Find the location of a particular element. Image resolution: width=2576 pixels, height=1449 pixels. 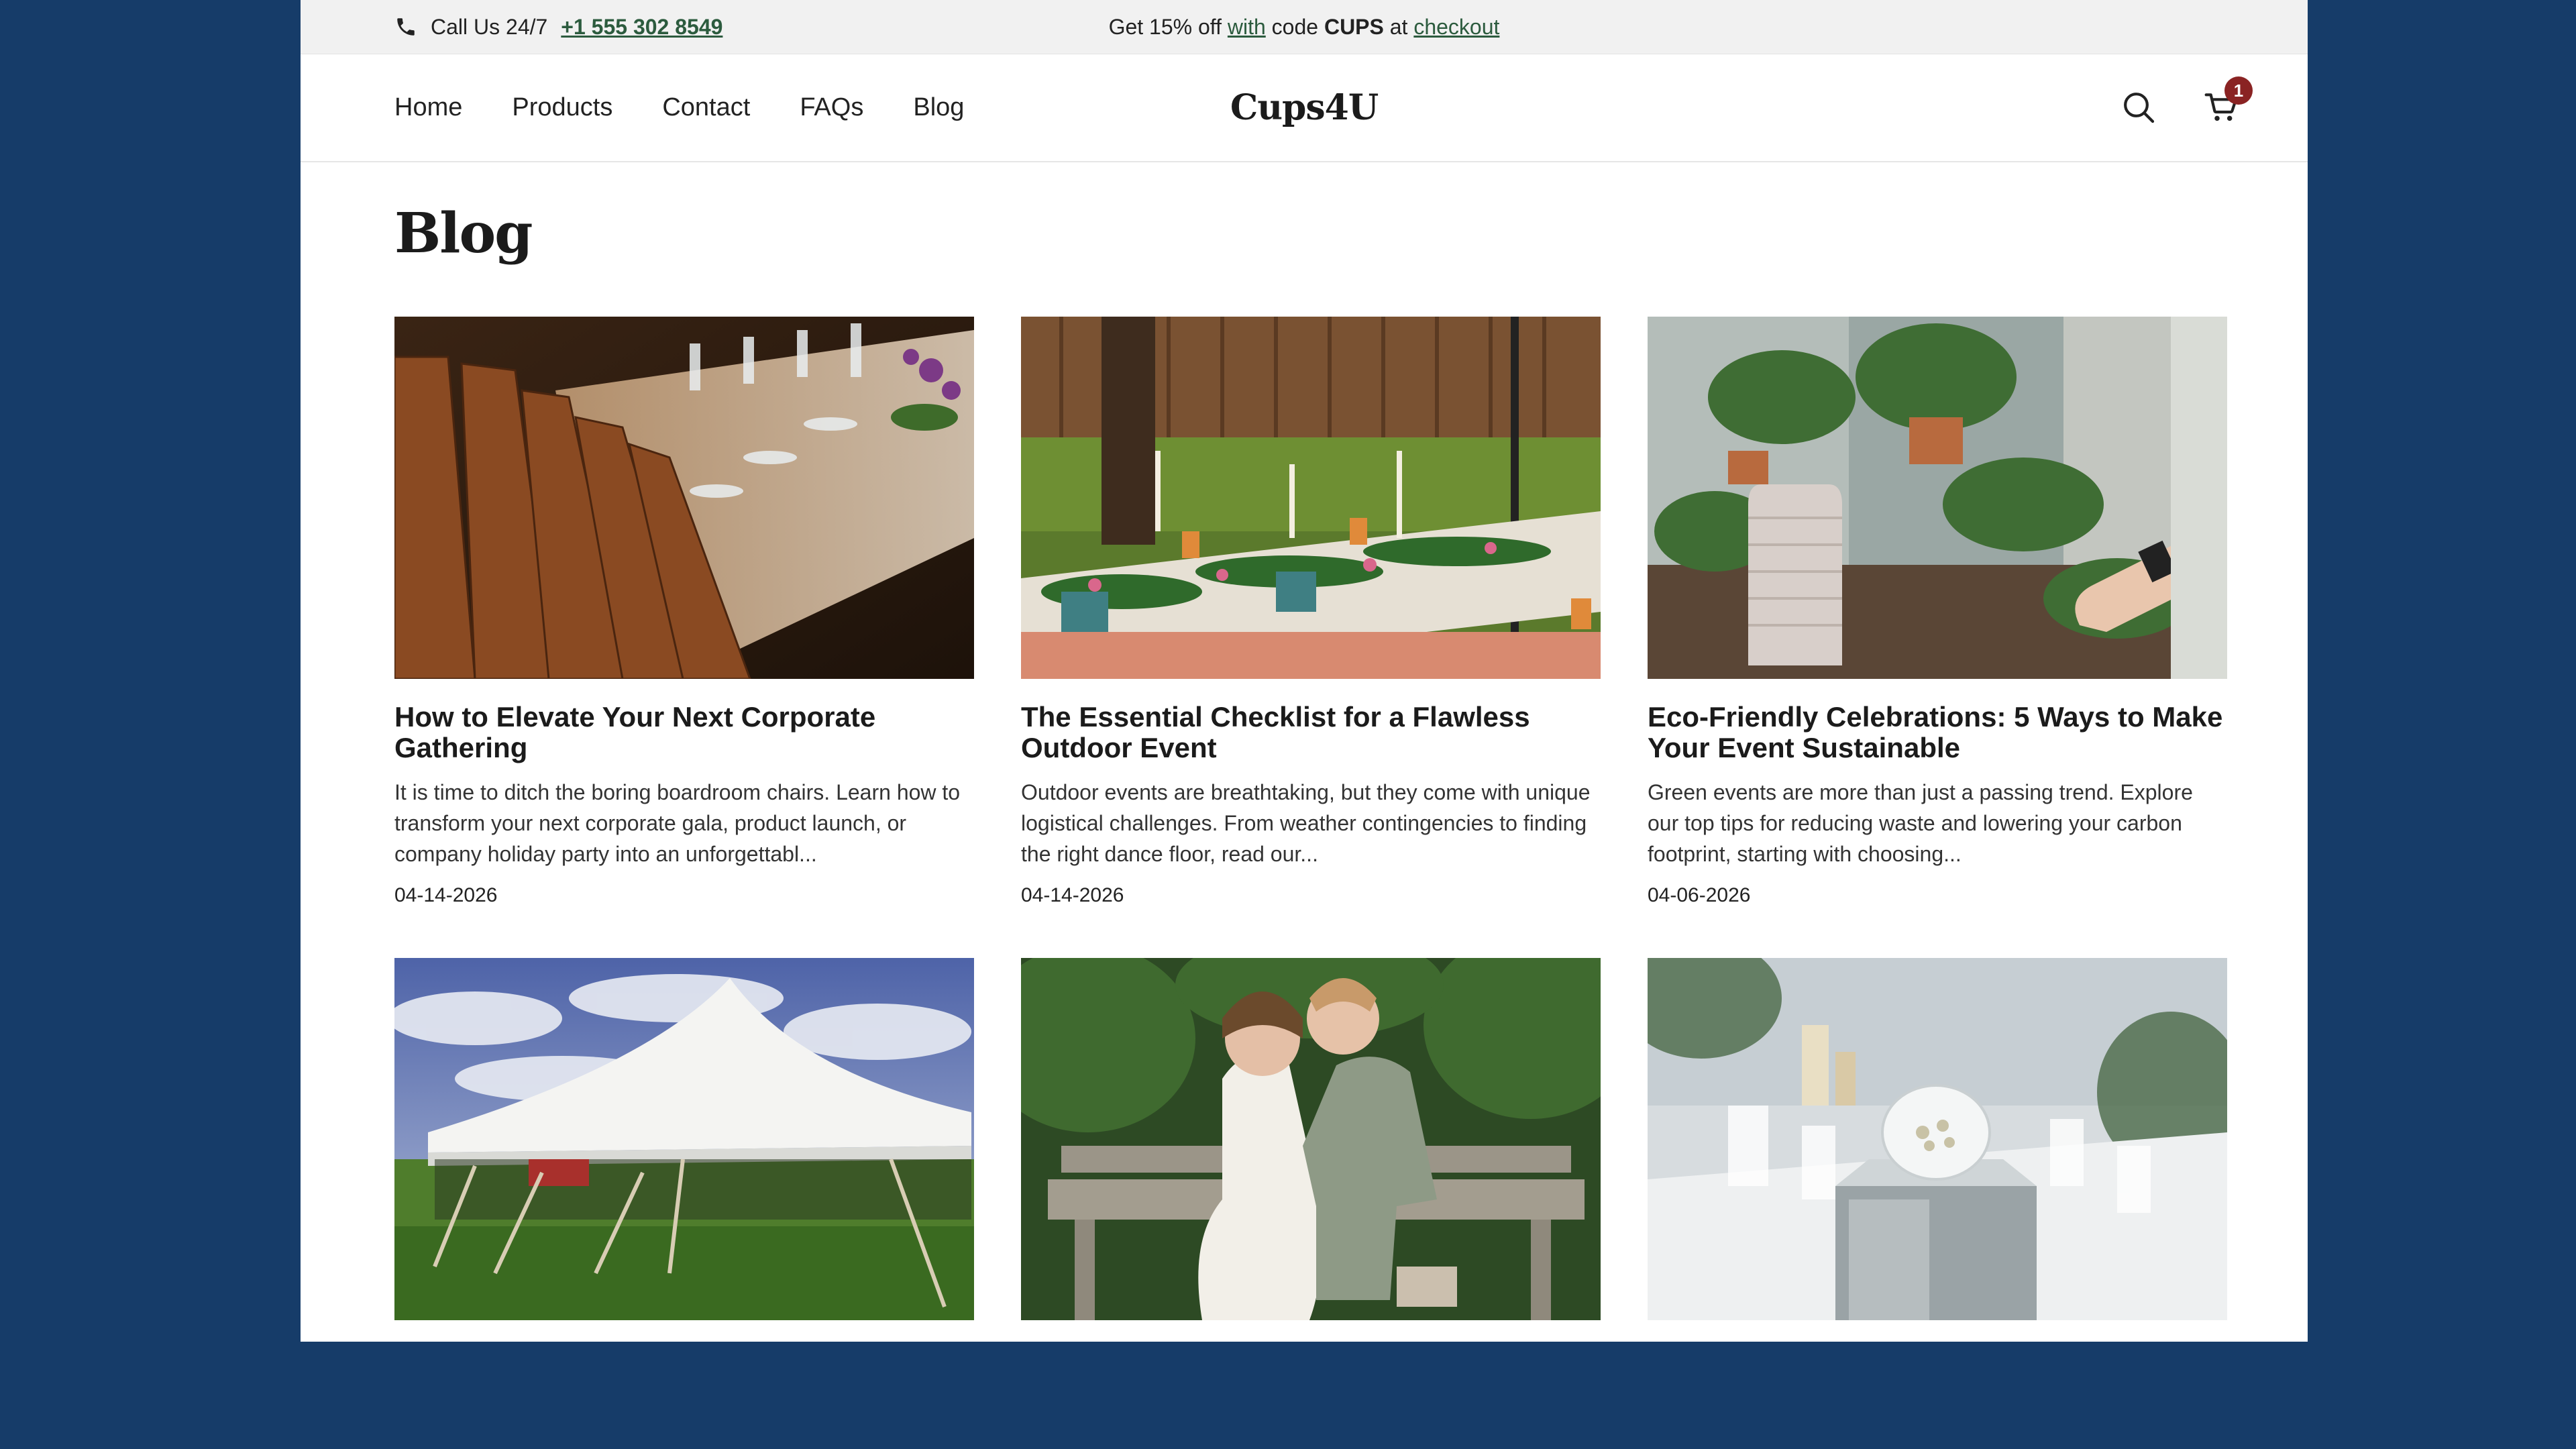

site-logo: Cups4U is located at coordinates (1304, 107).